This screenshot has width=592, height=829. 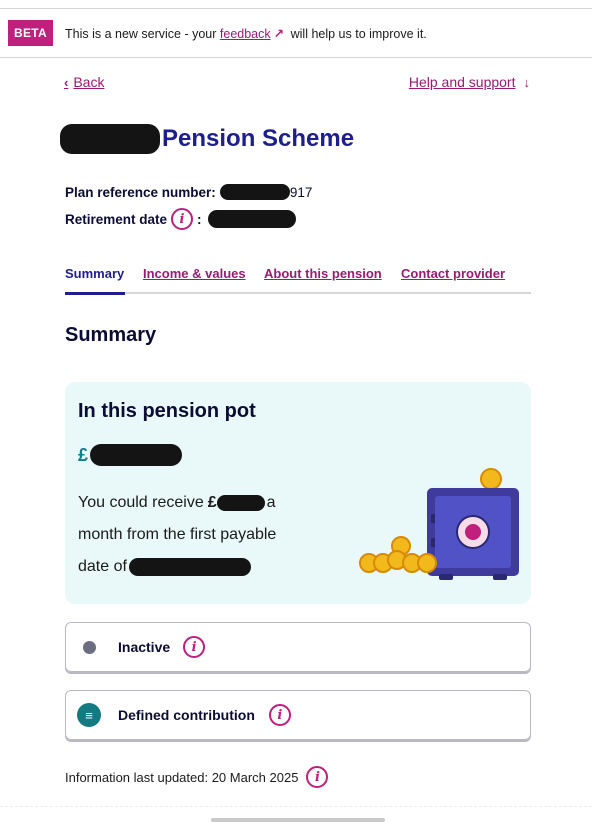 I want to click on feedback-link: feedback, so click(x=245, y=34).